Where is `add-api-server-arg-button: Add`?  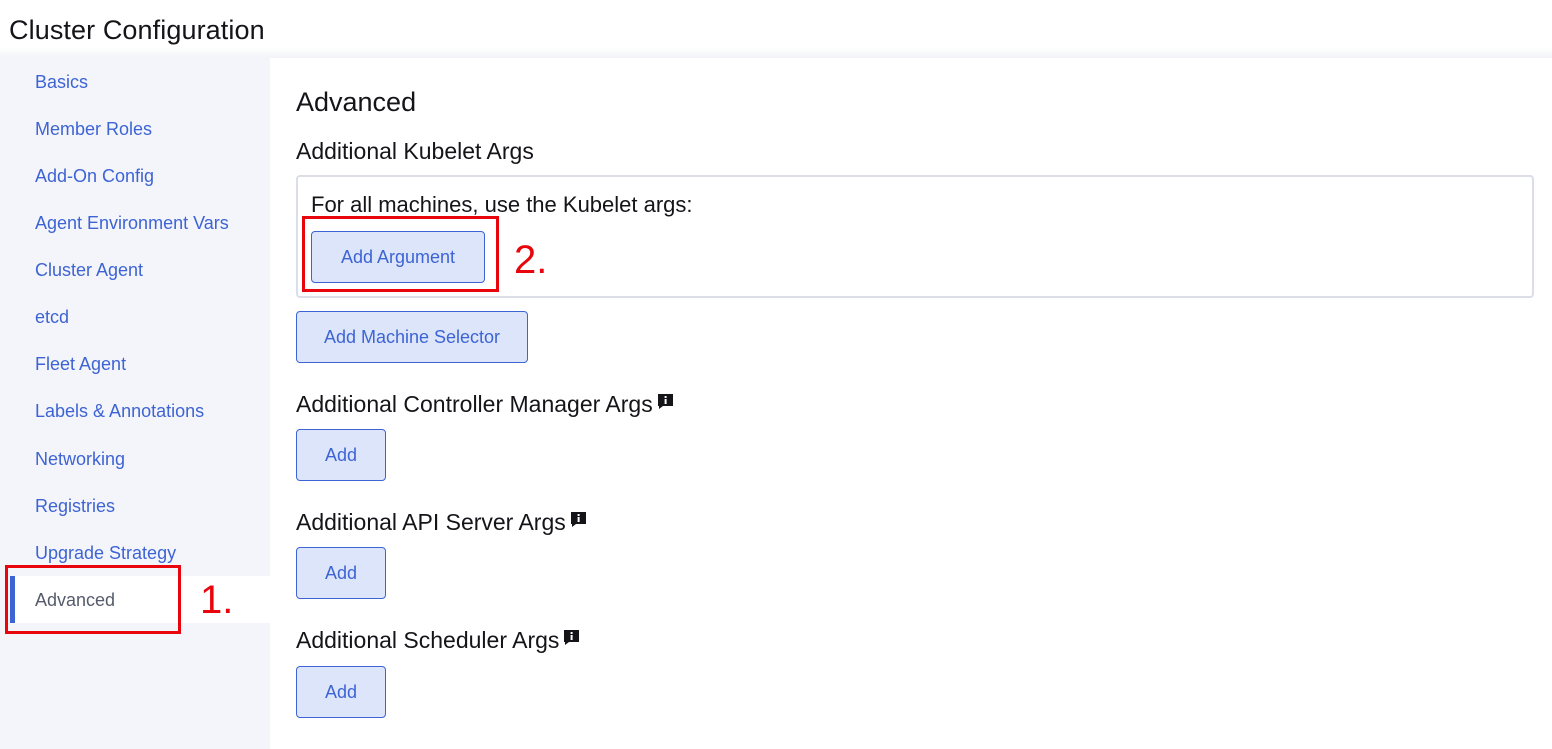 add-api-server-arg-button: Add is located at coordinates (341, 573).